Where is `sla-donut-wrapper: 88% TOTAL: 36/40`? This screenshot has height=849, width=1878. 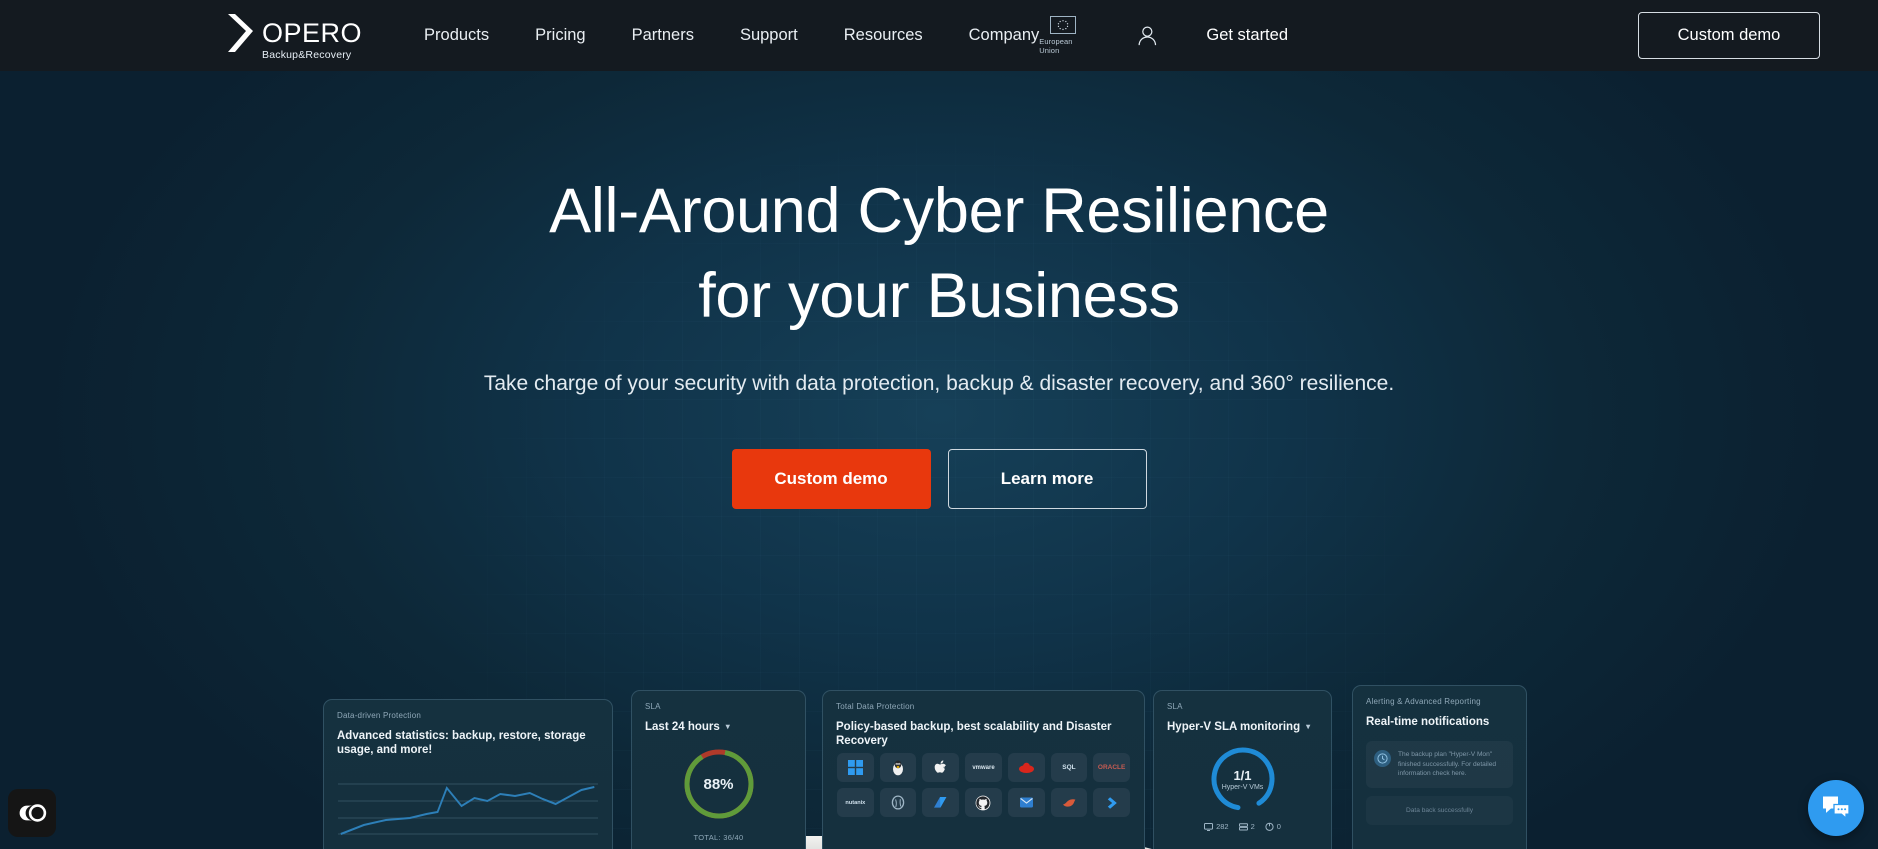 sla-donut-wrapper: 88% TOTAL: 36/40 is located at coordinates (718, 793).